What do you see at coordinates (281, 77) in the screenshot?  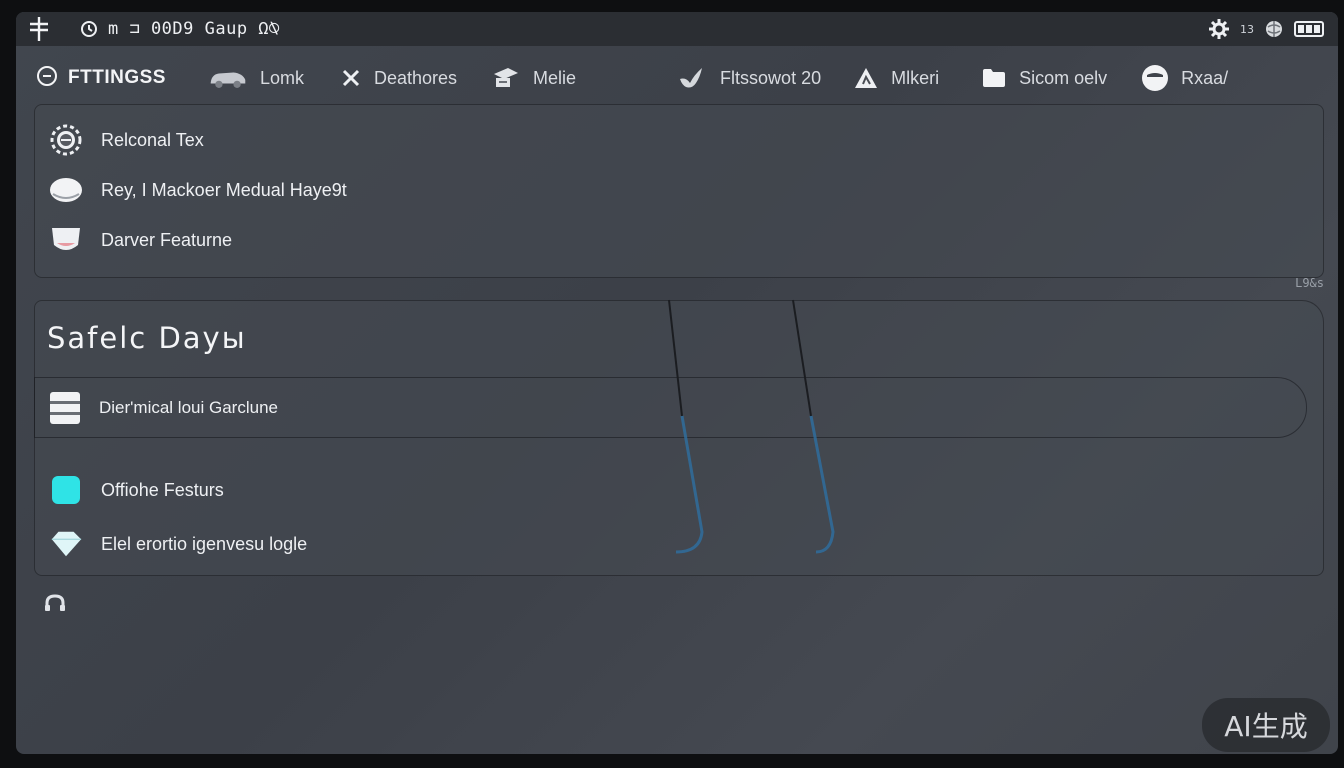 I see `nav-label: Lomk` at bounding box center [281, 77].